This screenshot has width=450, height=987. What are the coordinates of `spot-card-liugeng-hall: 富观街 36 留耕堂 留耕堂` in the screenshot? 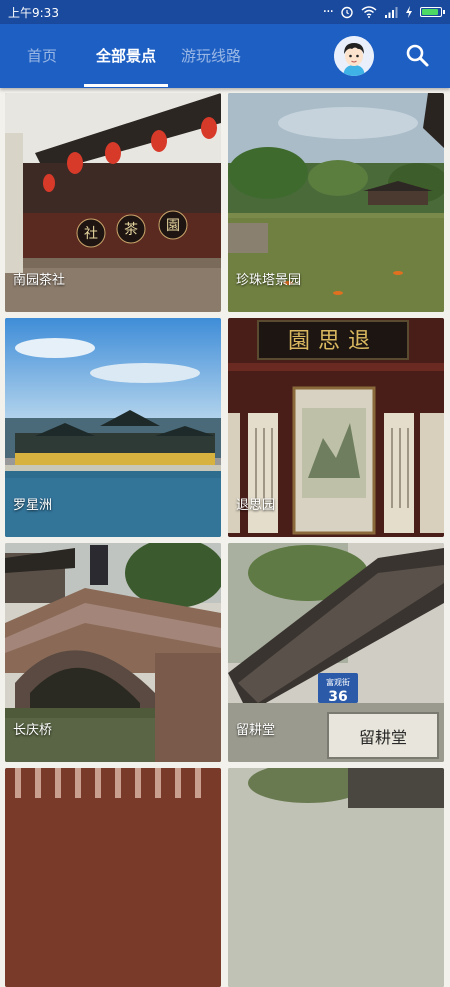 It's located at (336, 652).